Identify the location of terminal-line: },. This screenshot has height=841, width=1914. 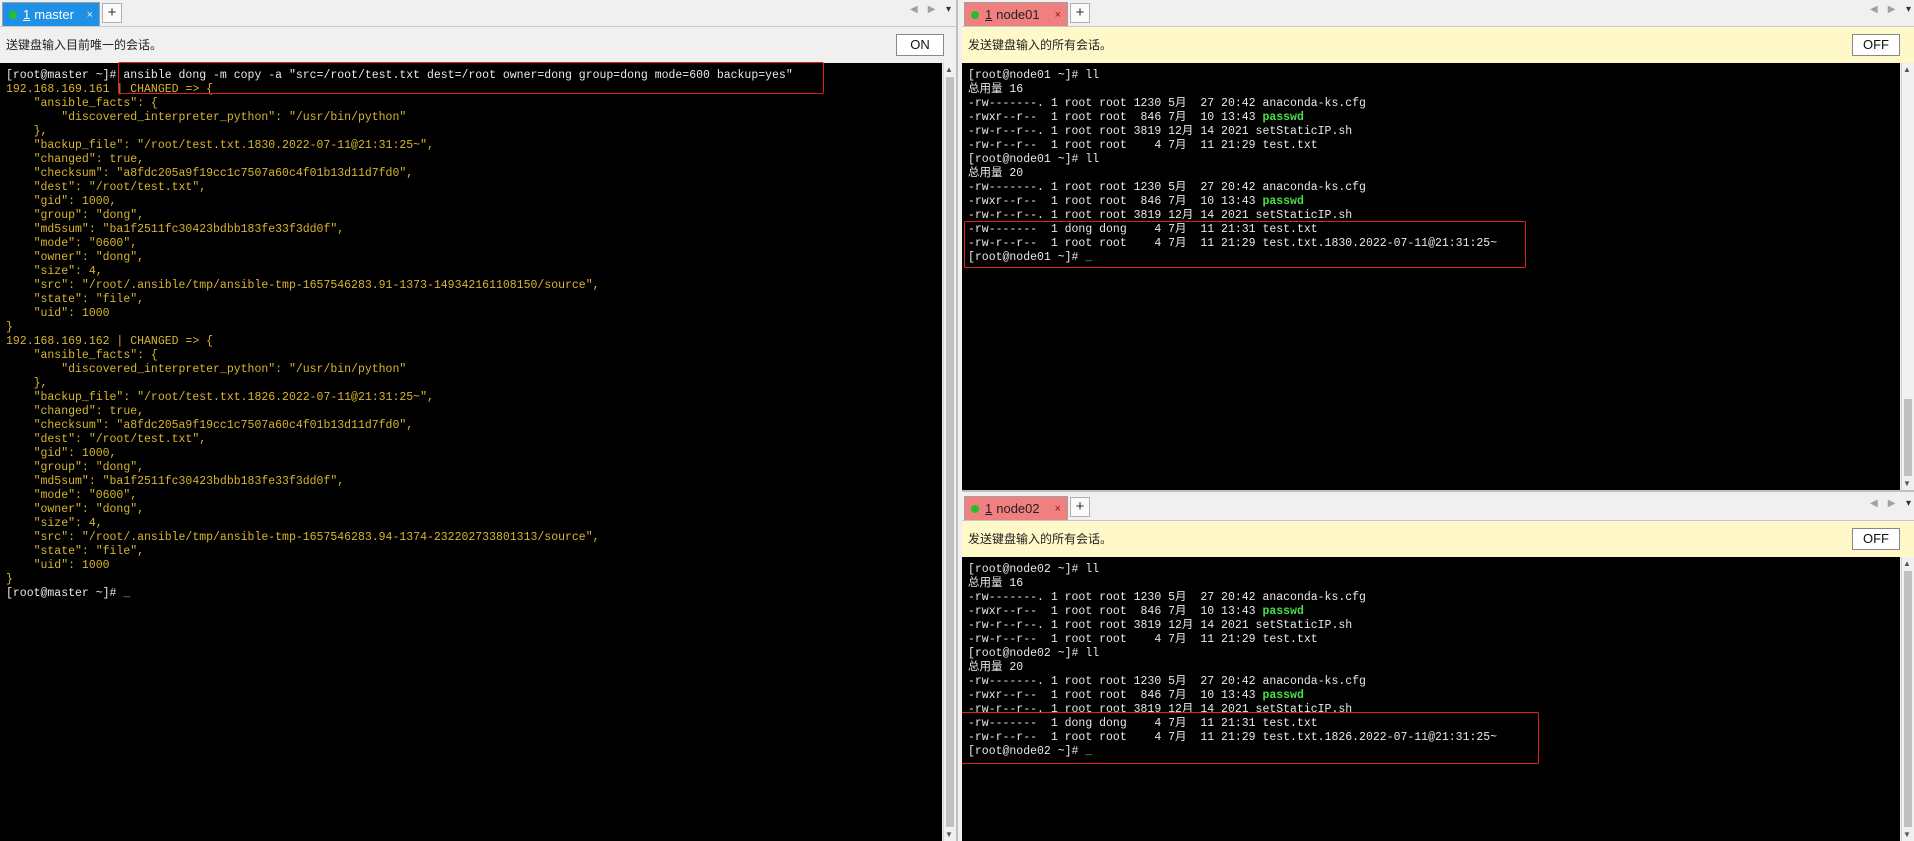
(474, 132).